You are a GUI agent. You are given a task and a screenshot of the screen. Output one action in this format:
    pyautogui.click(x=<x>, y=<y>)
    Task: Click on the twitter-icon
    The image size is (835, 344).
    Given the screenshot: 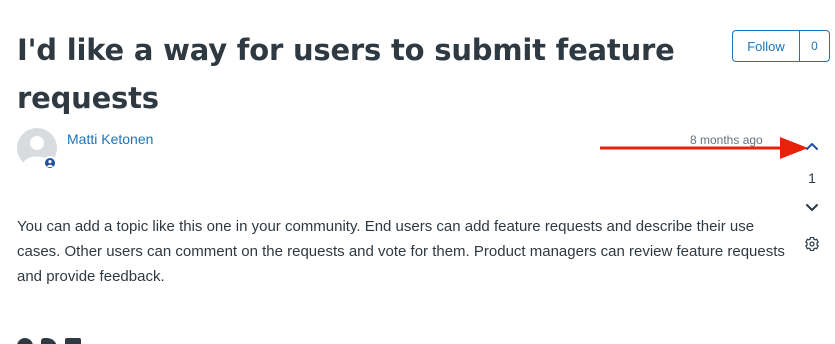 What is the action you would take?
    pyautogui.click(x=49, y=341)
    